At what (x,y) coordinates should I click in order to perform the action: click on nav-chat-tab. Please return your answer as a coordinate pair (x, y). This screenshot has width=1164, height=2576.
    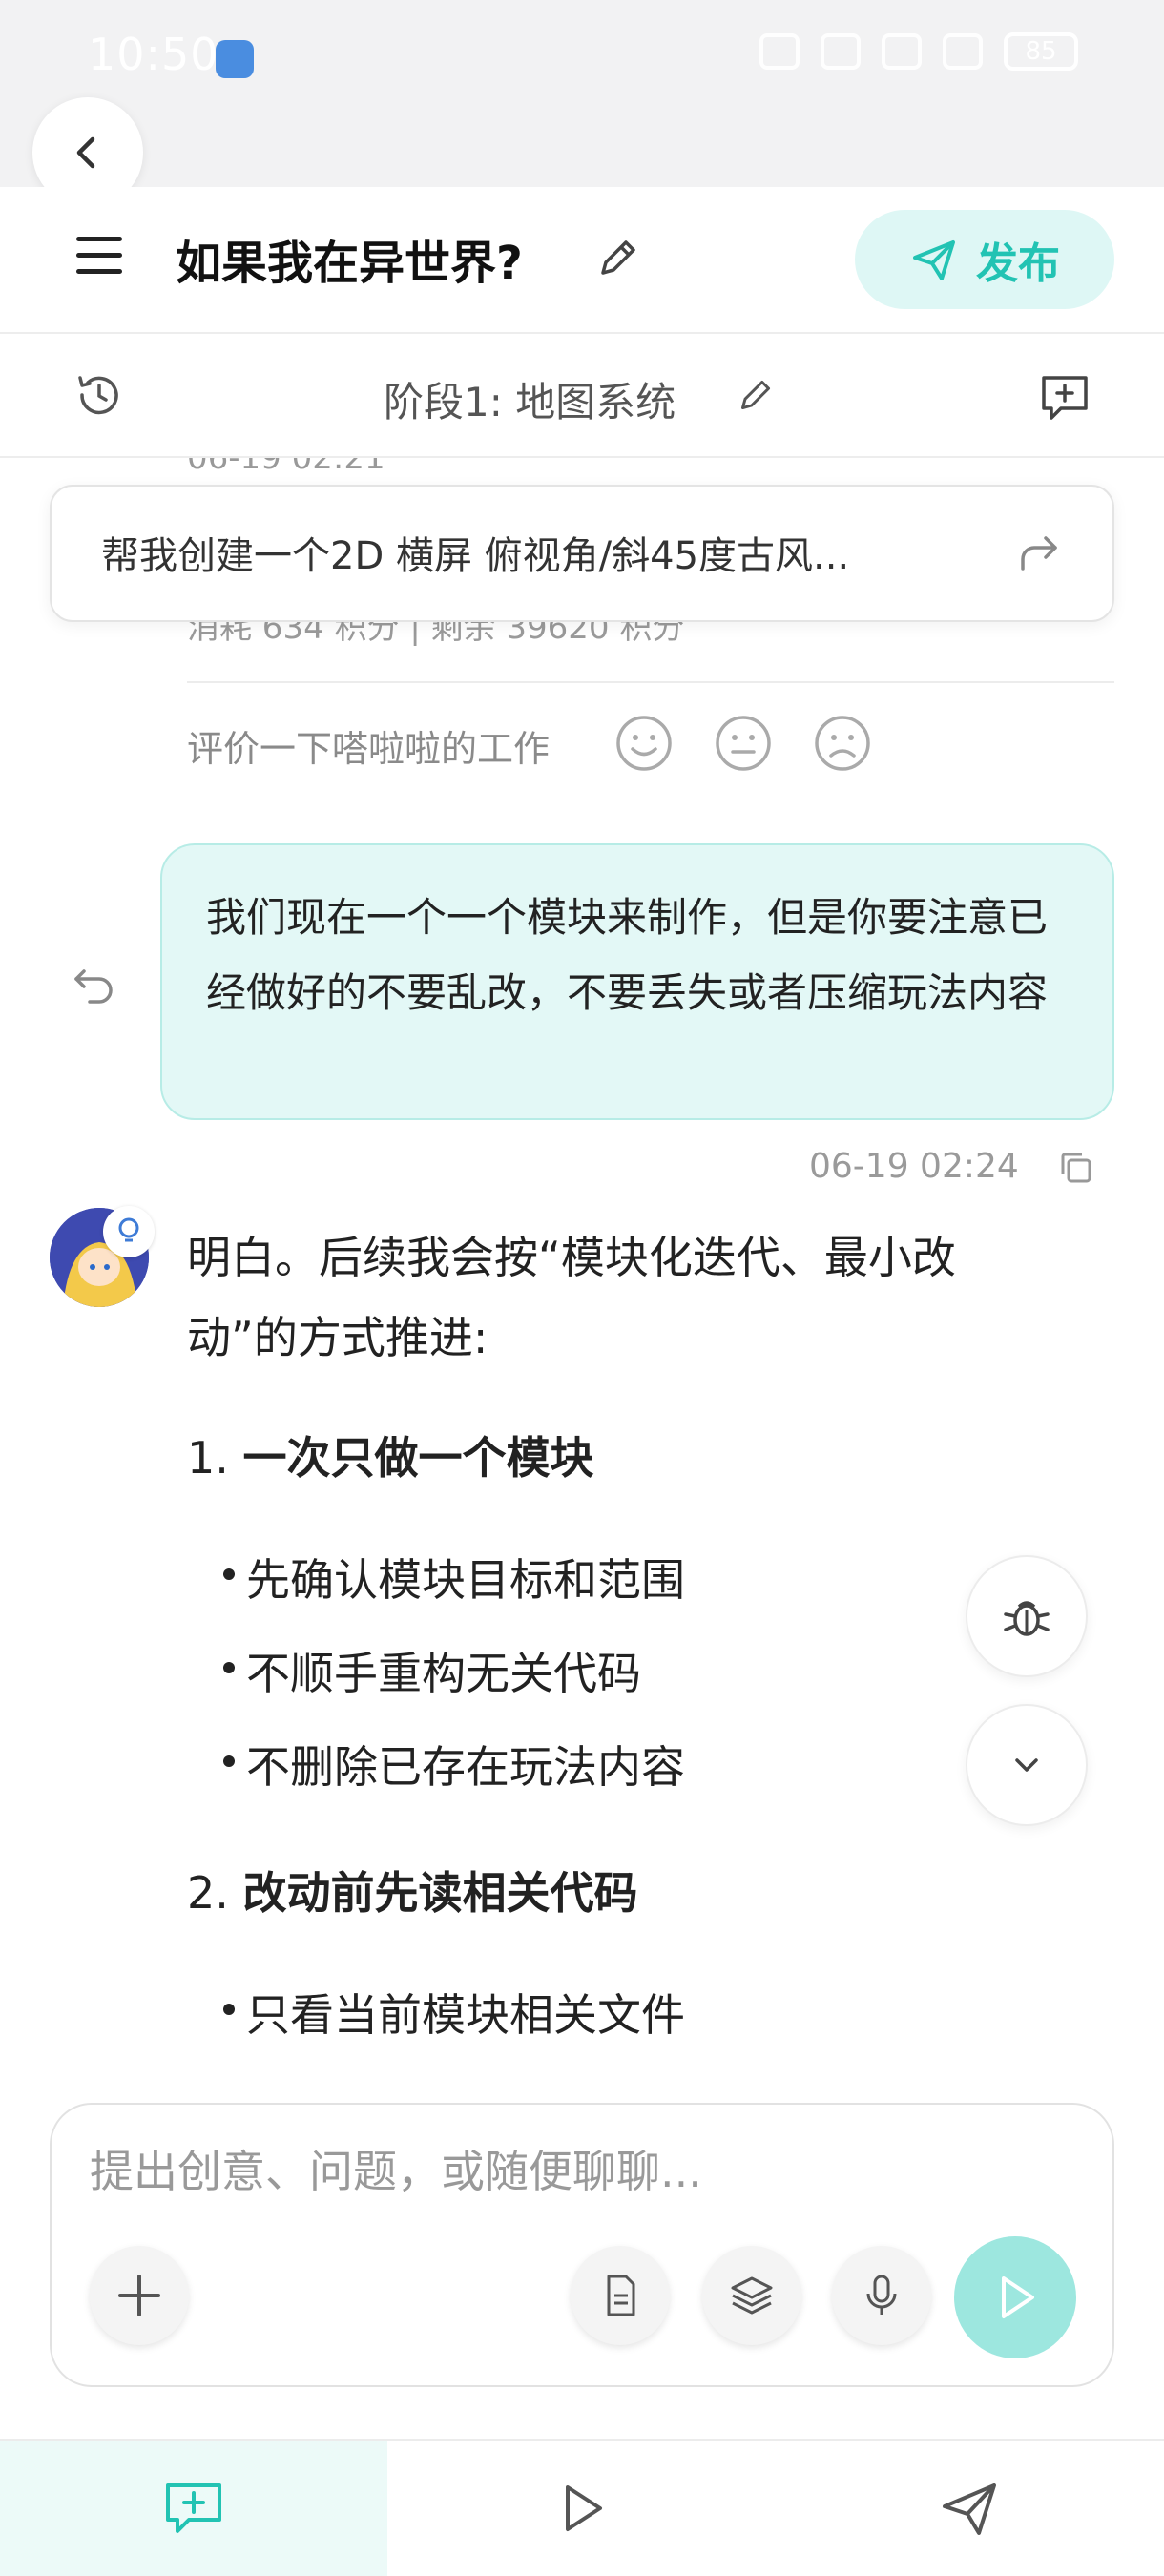
    Looking at the image, I should click on (194, 2508).